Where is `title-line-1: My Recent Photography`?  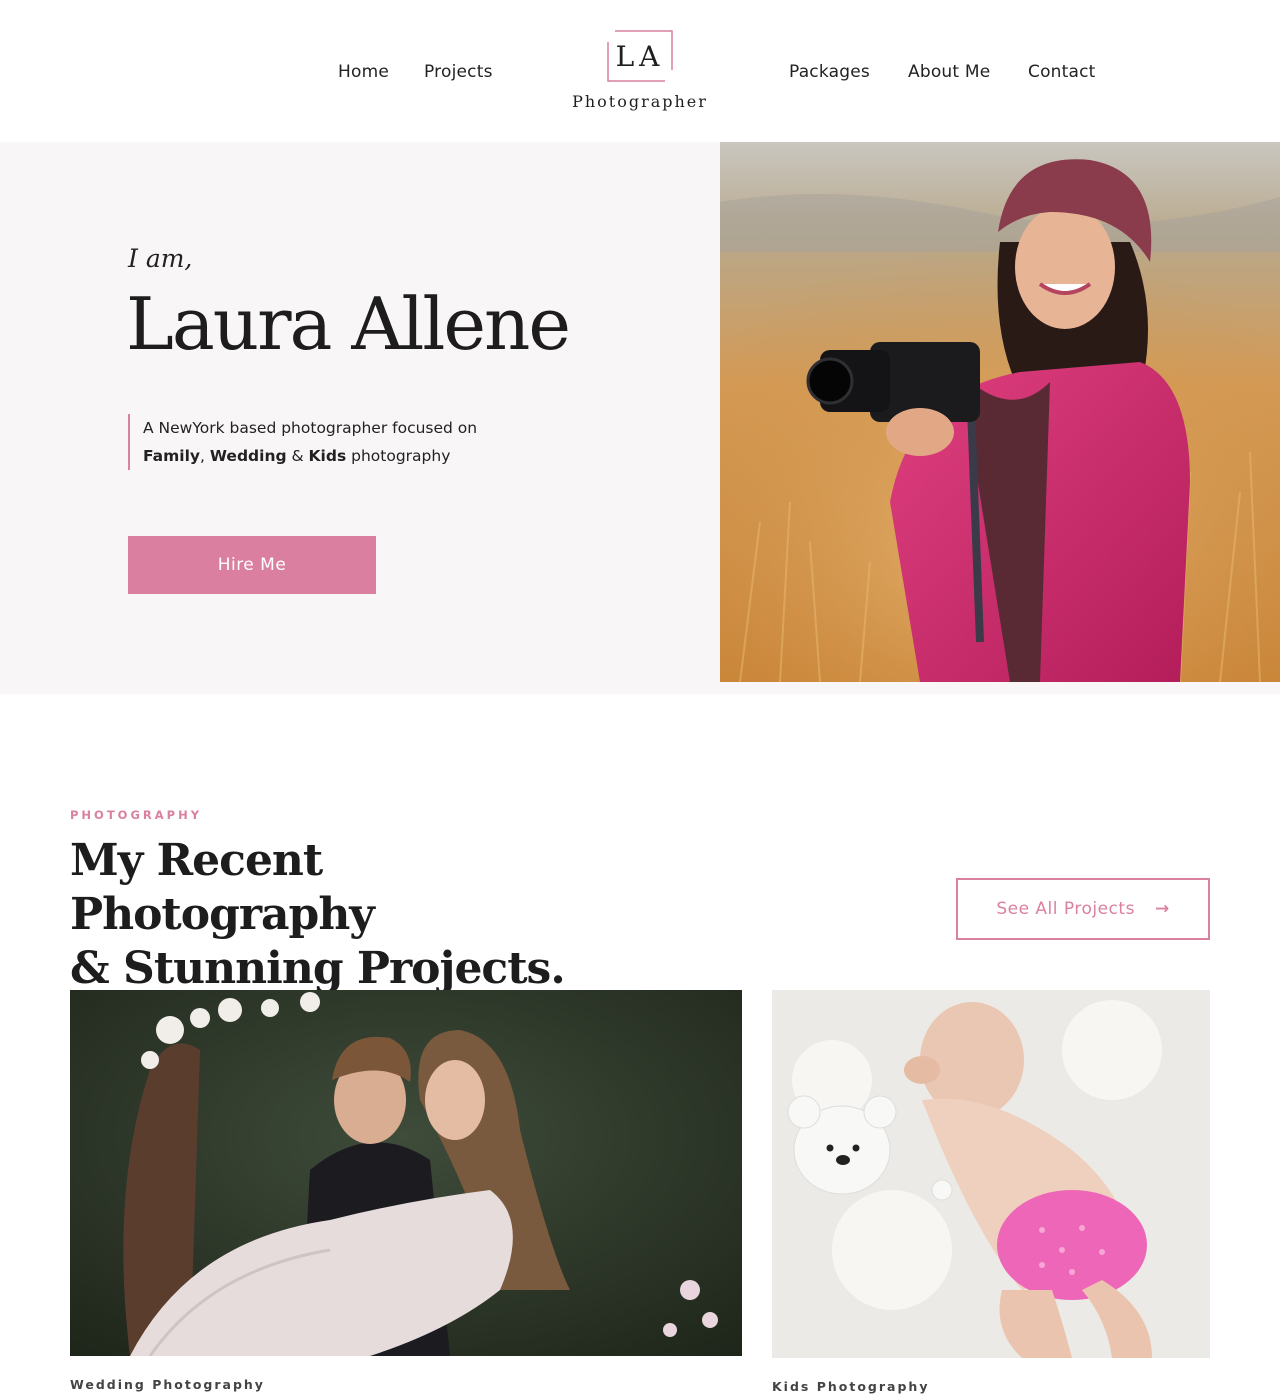
title-line-1: My Recent Photography is located at coordinates (222, 887).